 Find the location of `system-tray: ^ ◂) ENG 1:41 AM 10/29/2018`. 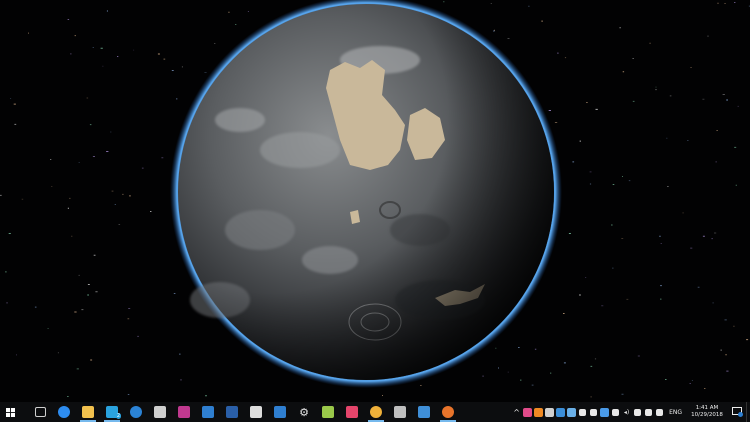

system-tray: ^ ◂) ENG 1:41 AM 10/29/2018 is located at coordinates (630, 412).